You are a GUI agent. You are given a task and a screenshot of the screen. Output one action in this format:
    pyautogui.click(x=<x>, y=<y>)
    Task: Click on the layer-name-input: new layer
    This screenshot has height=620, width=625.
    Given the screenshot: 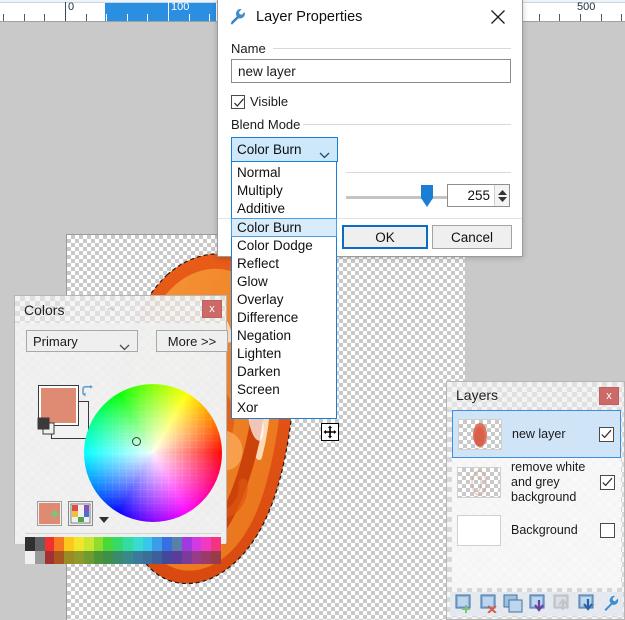 What is the action you would take?
    pyautogui.click(x=371, y=71)
    